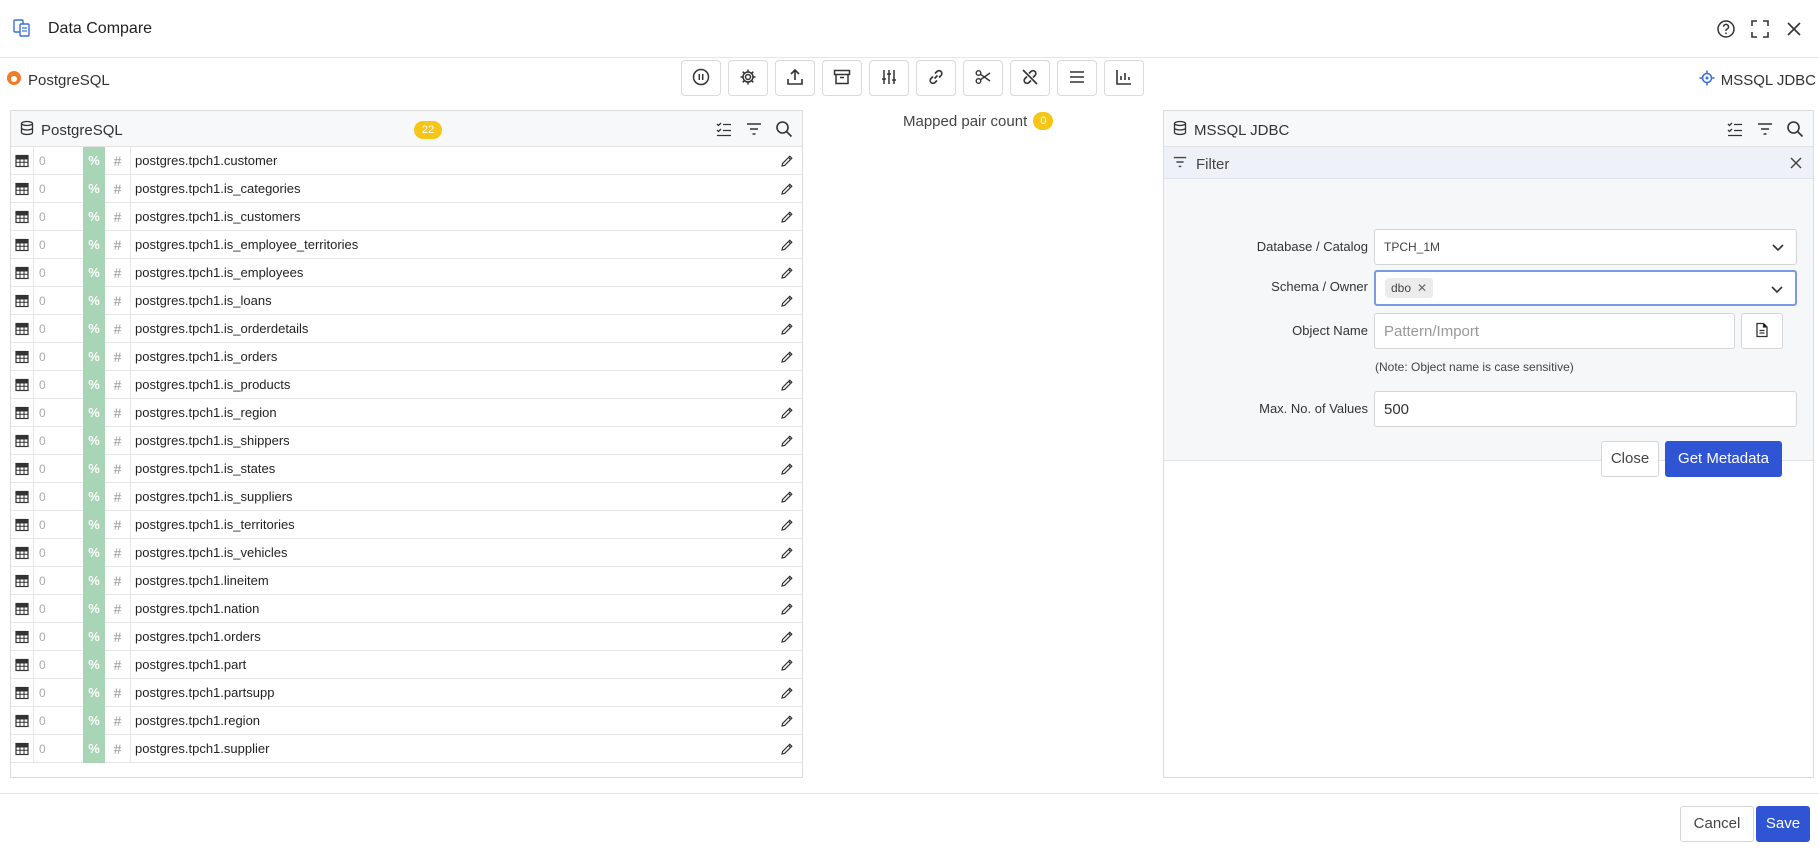 This screenshot has width=1819, height=848. Describe the element at coordinates (1796, 163) in the screenshot. I see `close-filter-icon` at that location.